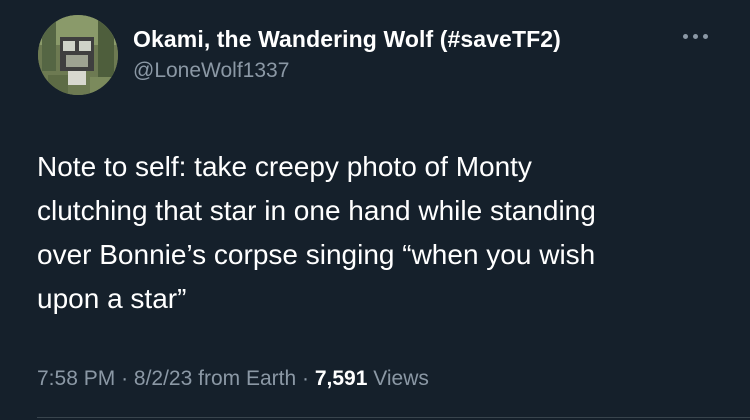 The image size is (750, 420). What do you see at coordinates (347, 39) in the screenshot?
I see `author-display-name: Okami, the Wandering Wolf (#saveTF2)` at bounding box center [347, 39].